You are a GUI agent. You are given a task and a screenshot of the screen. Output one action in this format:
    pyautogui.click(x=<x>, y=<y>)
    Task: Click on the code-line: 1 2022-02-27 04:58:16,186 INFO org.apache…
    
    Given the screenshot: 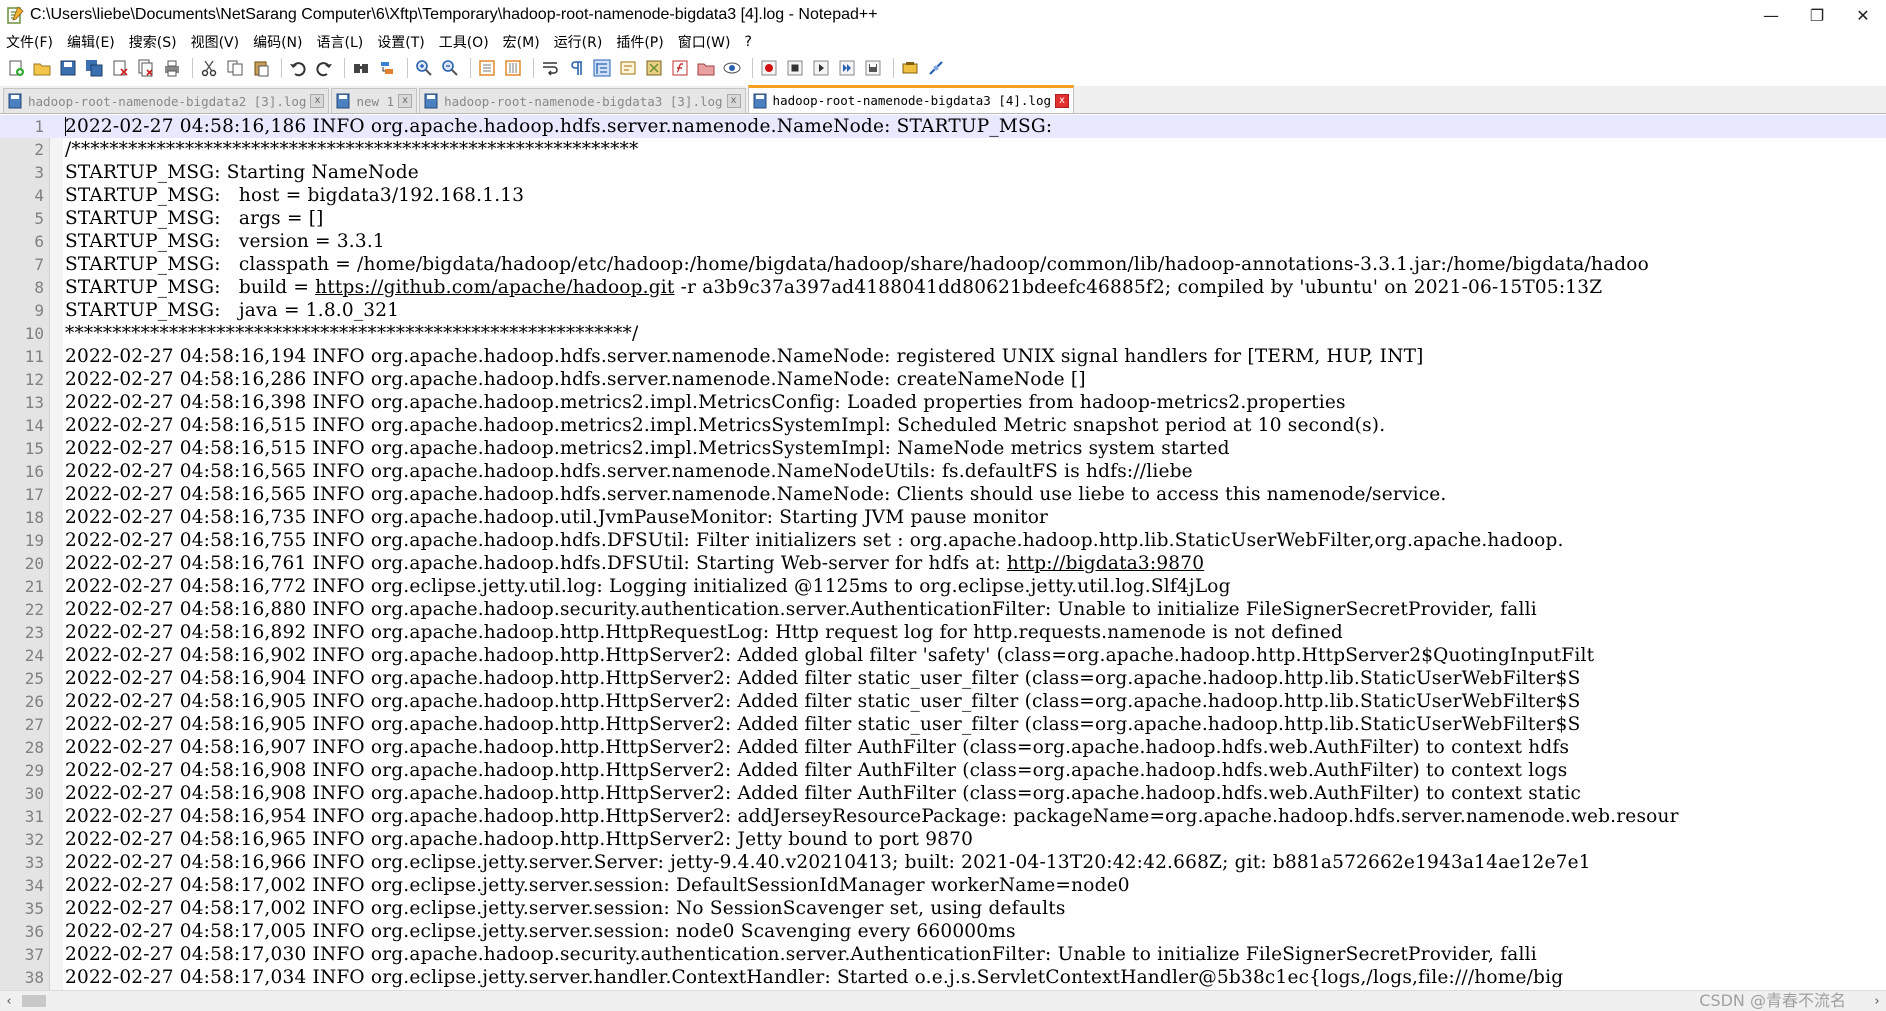 What is the action you would take?
    pyautogui.click(x=943, y=126)
    